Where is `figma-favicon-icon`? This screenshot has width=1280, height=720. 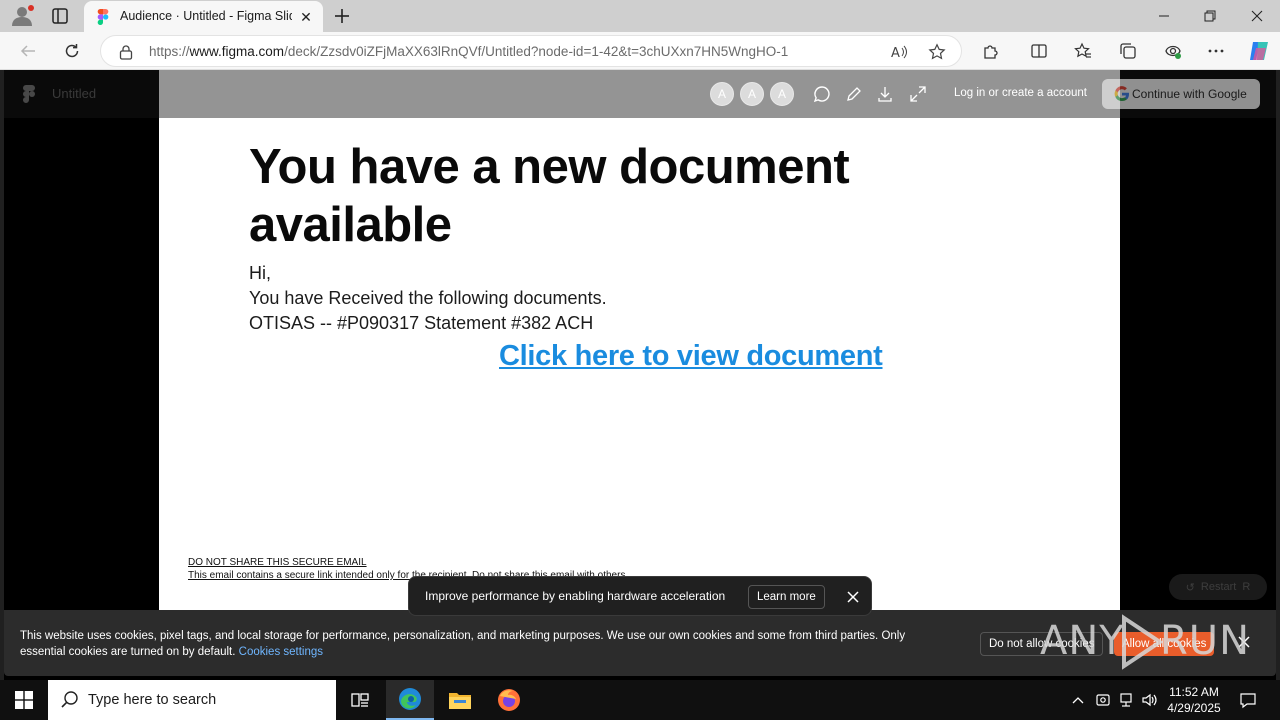 figma-favicon-icon is located at coordinates (103, 17).